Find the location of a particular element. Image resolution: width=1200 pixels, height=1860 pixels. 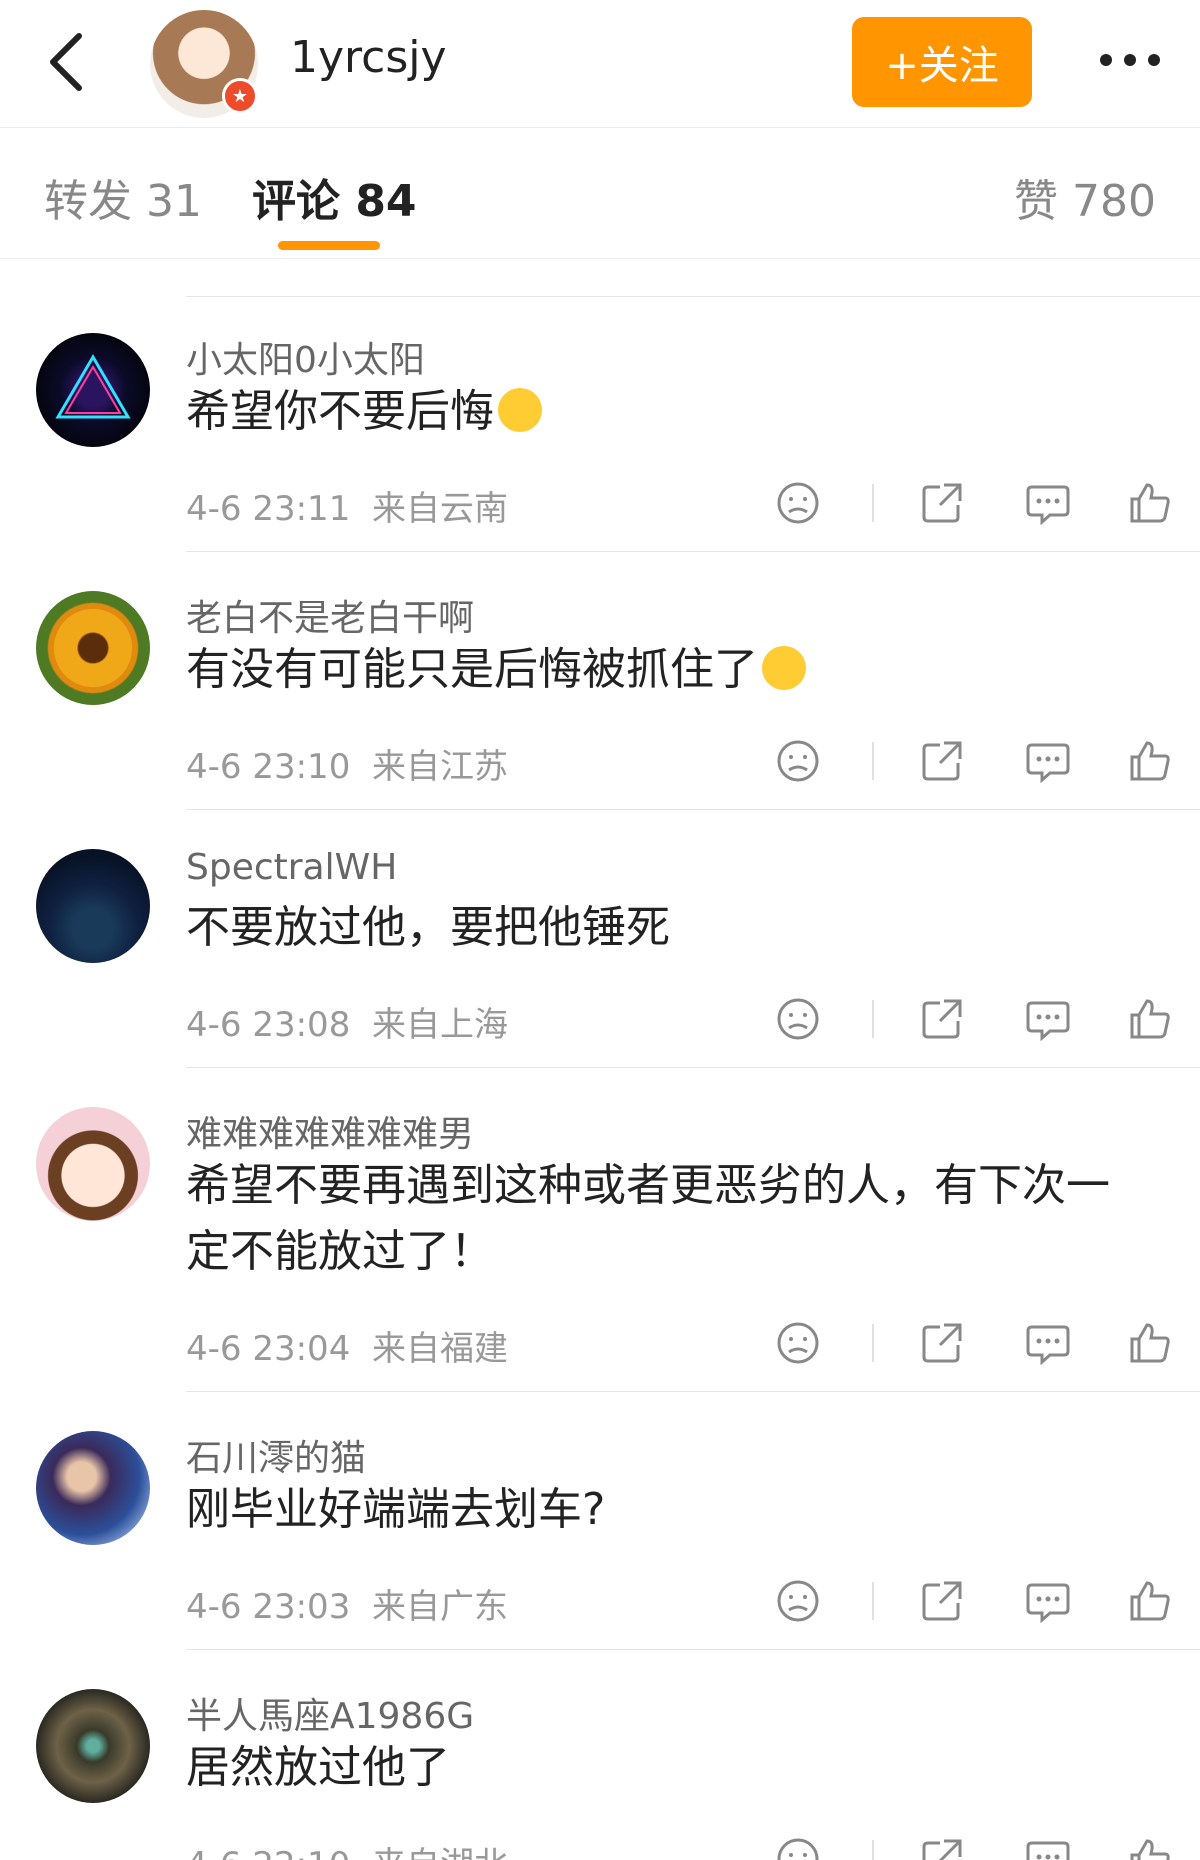

back-button is located at coordinates (65, 62).